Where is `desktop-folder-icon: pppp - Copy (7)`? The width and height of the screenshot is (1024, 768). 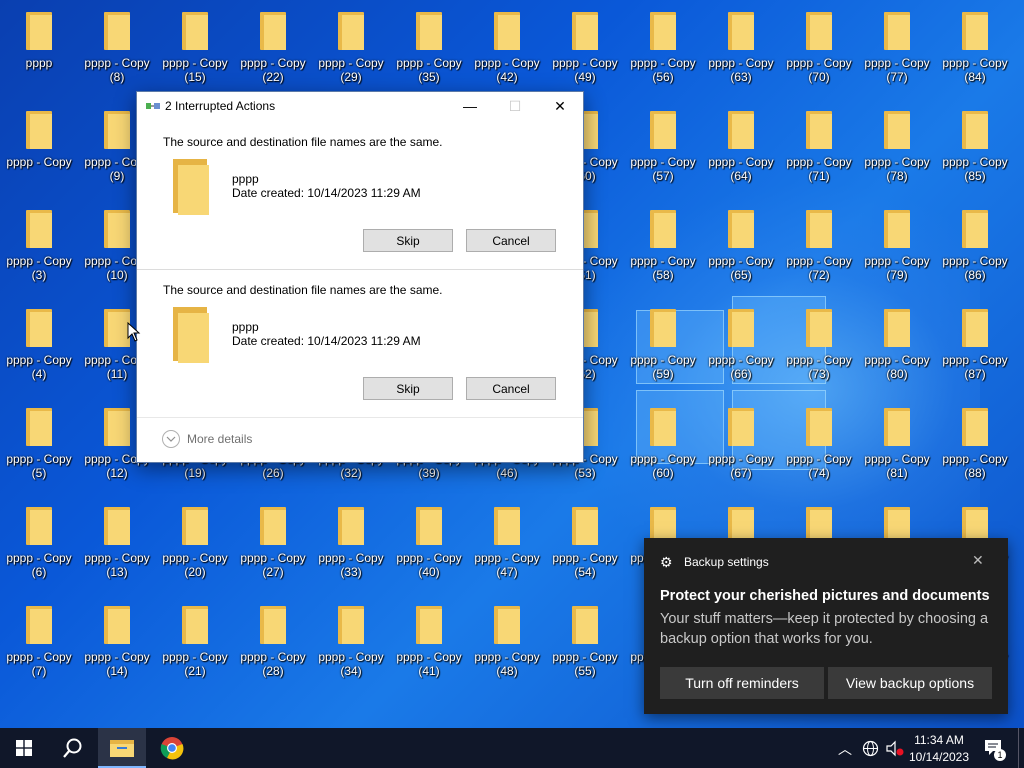
desktop-folder-icon: pppp - Copy (7) is located at coordinates (39, 644).